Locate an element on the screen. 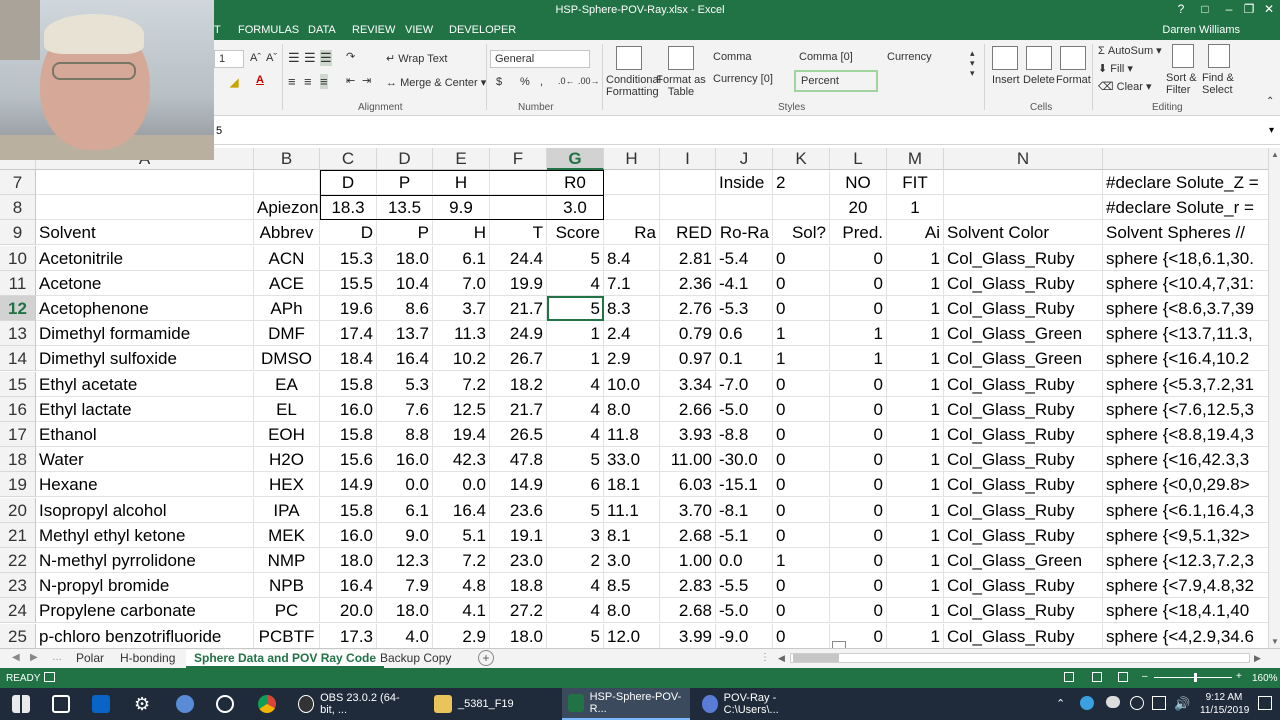 The width and height of the screenshot is (1280, 720). align-middle-icon: ☰ is located at coordinates (310, 58).